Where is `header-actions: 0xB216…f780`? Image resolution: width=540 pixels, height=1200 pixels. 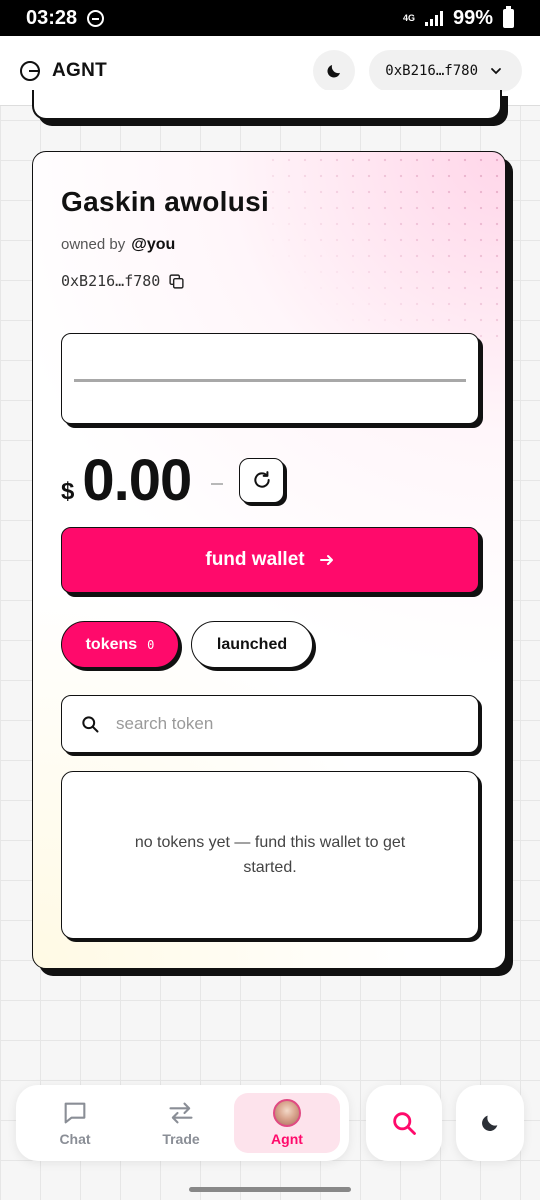 header-actions: 0xB216…f780 is located at coordinates (417, 70).